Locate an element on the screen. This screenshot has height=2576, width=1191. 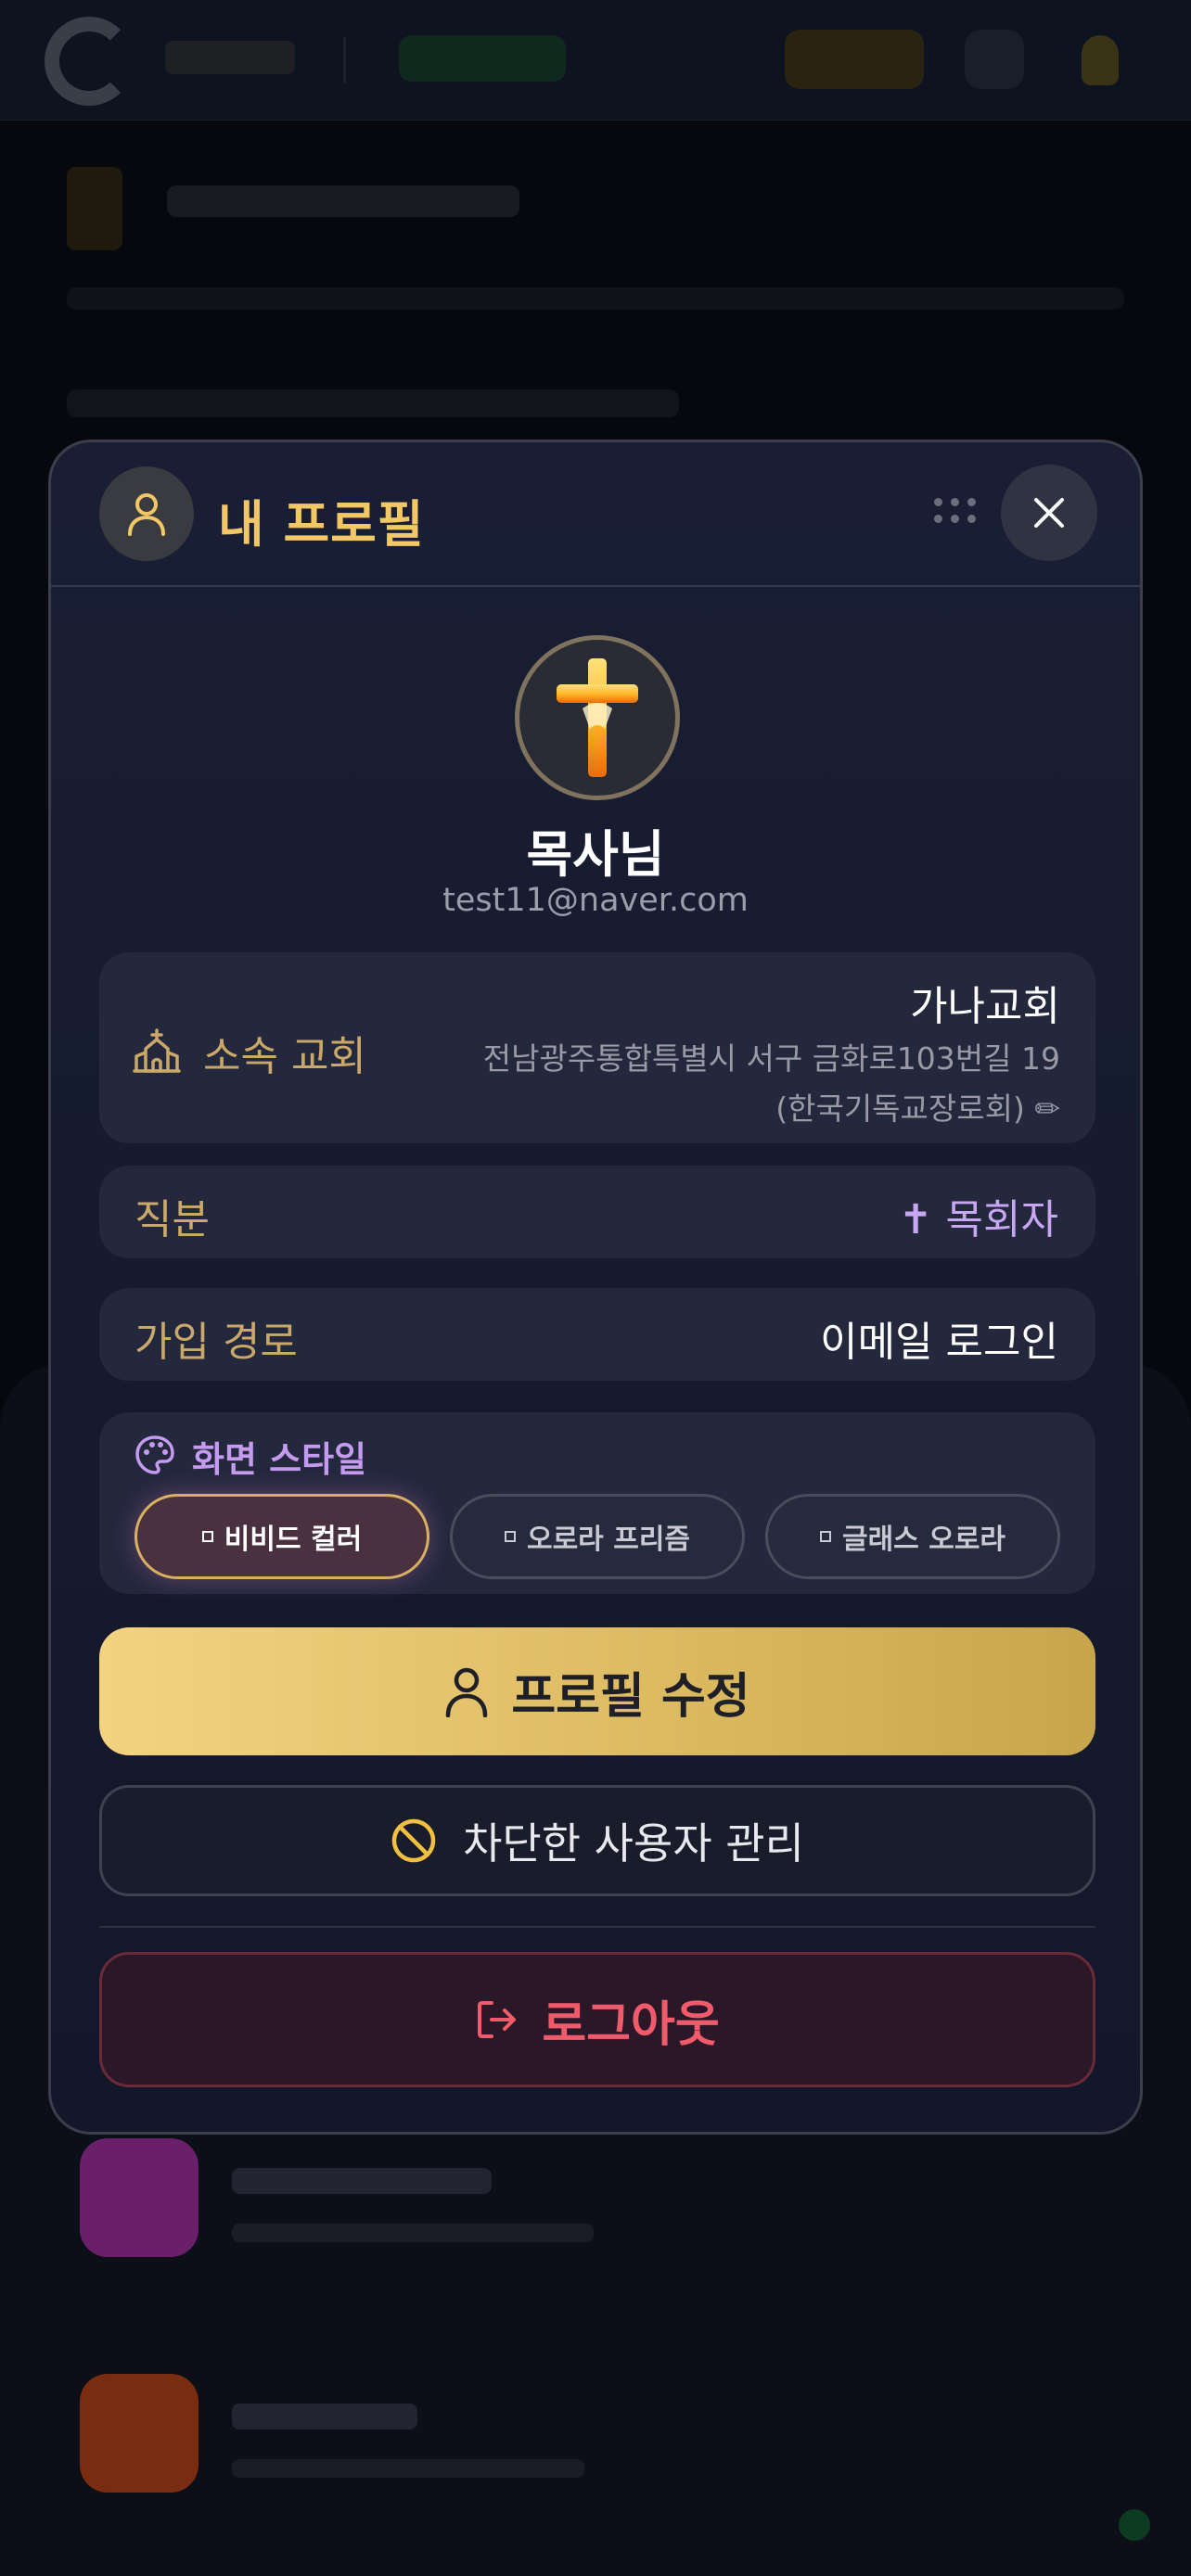
profile-avatar is located at coordinates (597, 717).